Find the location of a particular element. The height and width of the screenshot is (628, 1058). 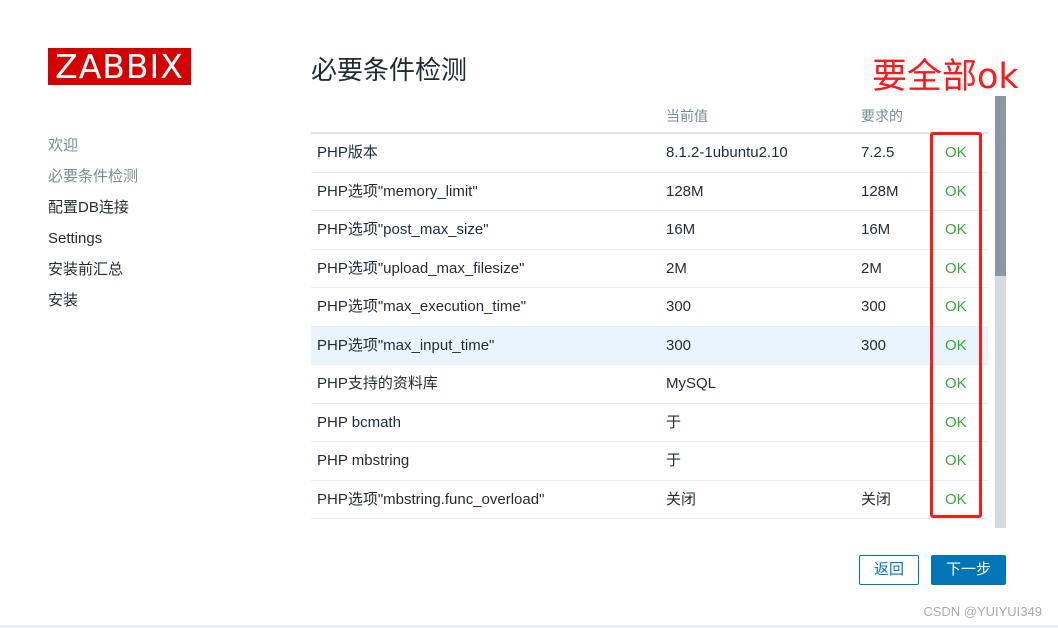

row-current-value: 128M is located at coordinates (685, 191).